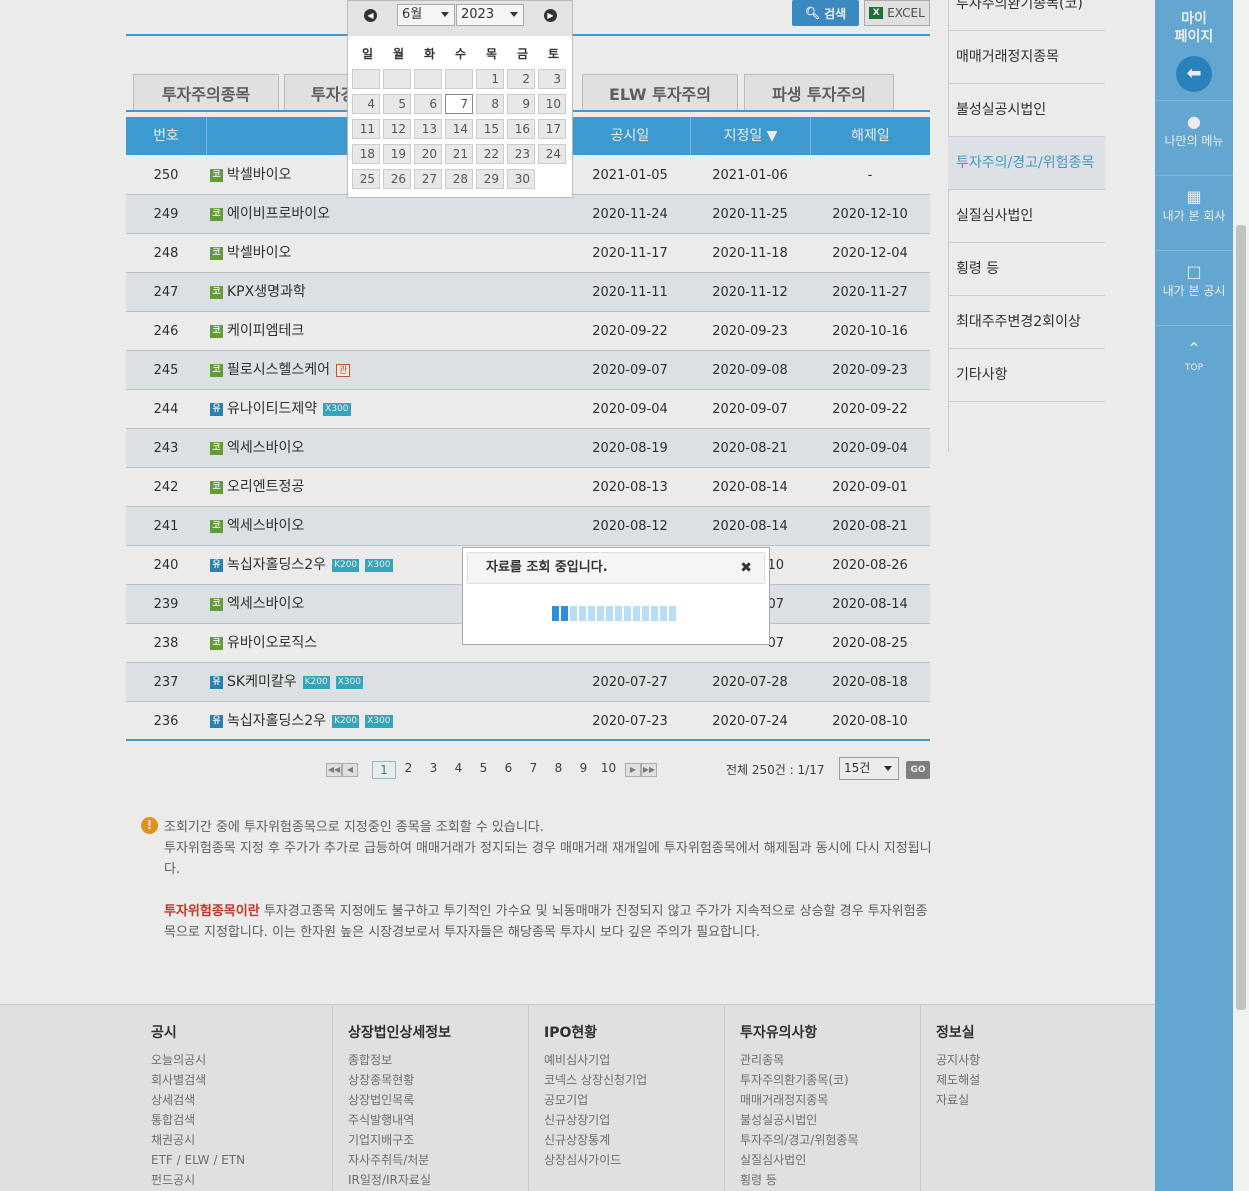  Describe the element at coordinates (490, 79) in the screenshot. I see `calendar-day: 1` at that location.